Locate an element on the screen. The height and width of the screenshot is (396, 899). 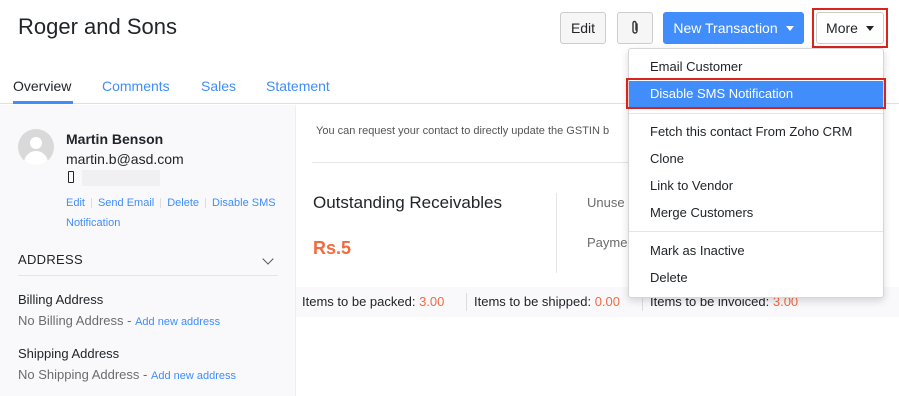
new-transaction-button: New Transaction is located at coordinates (733, 28).